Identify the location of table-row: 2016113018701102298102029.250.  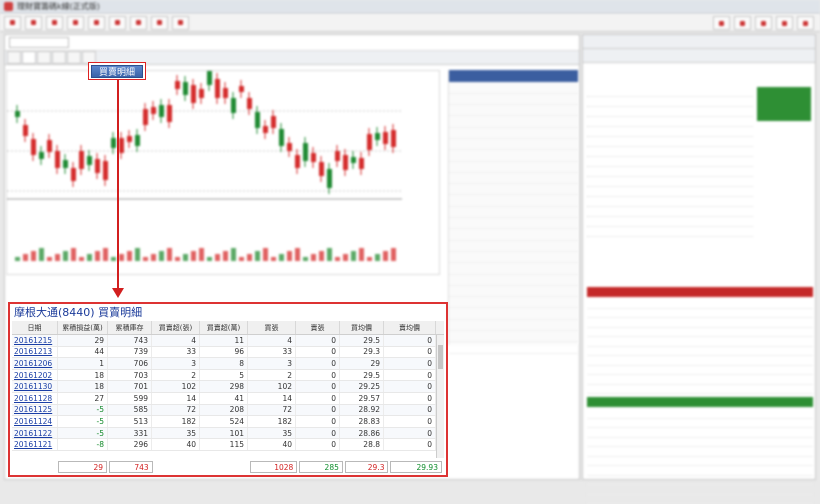
(228, 387).